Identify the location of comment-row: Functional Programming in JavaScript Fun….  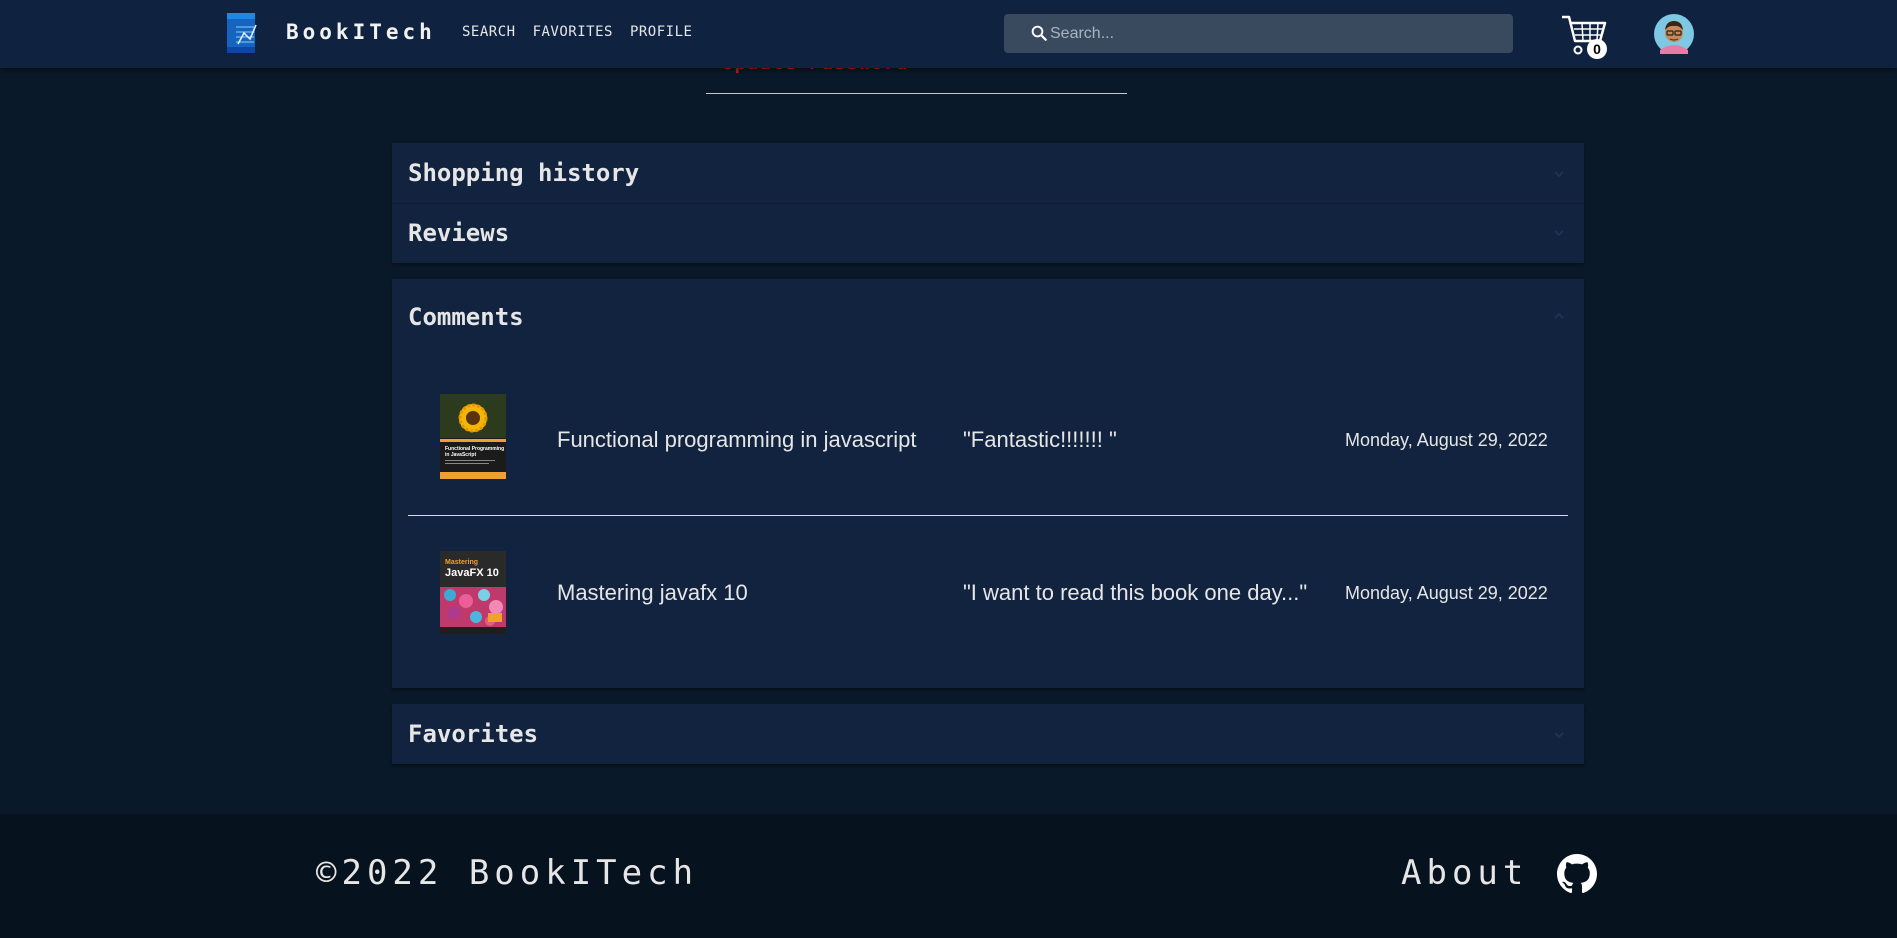
(988, 449).